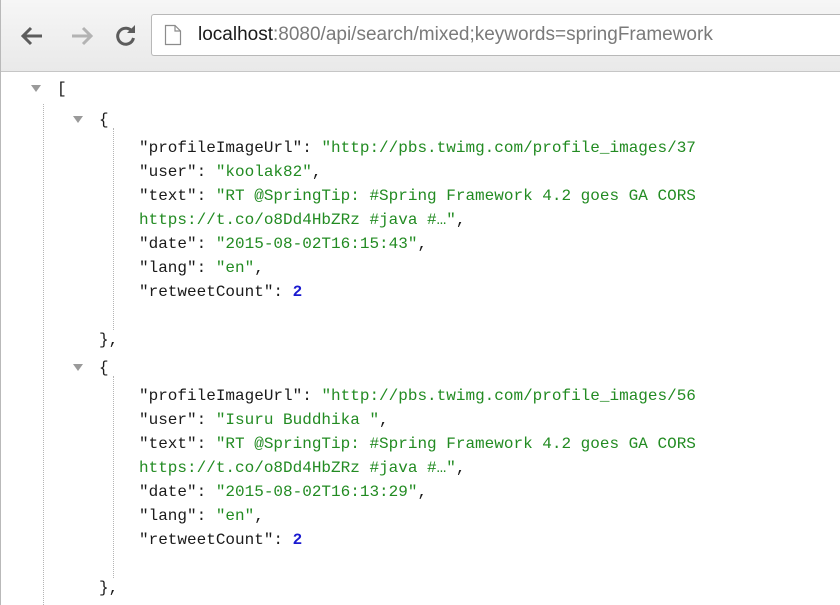 The image size is (840, 605). I want to click on forward-arrow-icon, so click(82, 36).